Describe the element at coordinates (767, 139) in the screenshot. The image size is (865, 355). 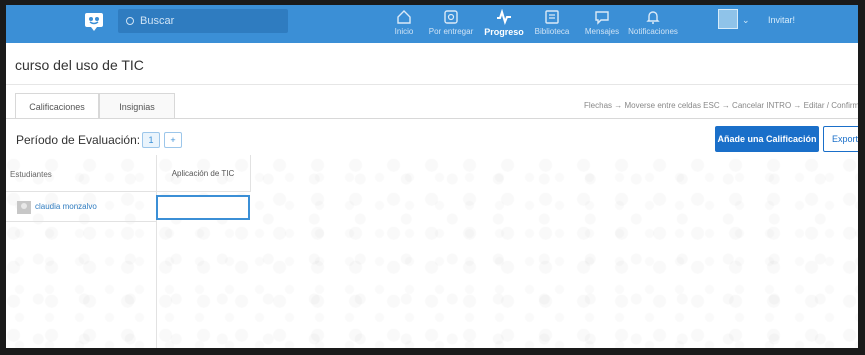
I see `add-grade-button: Añade una Calificación` at that location.